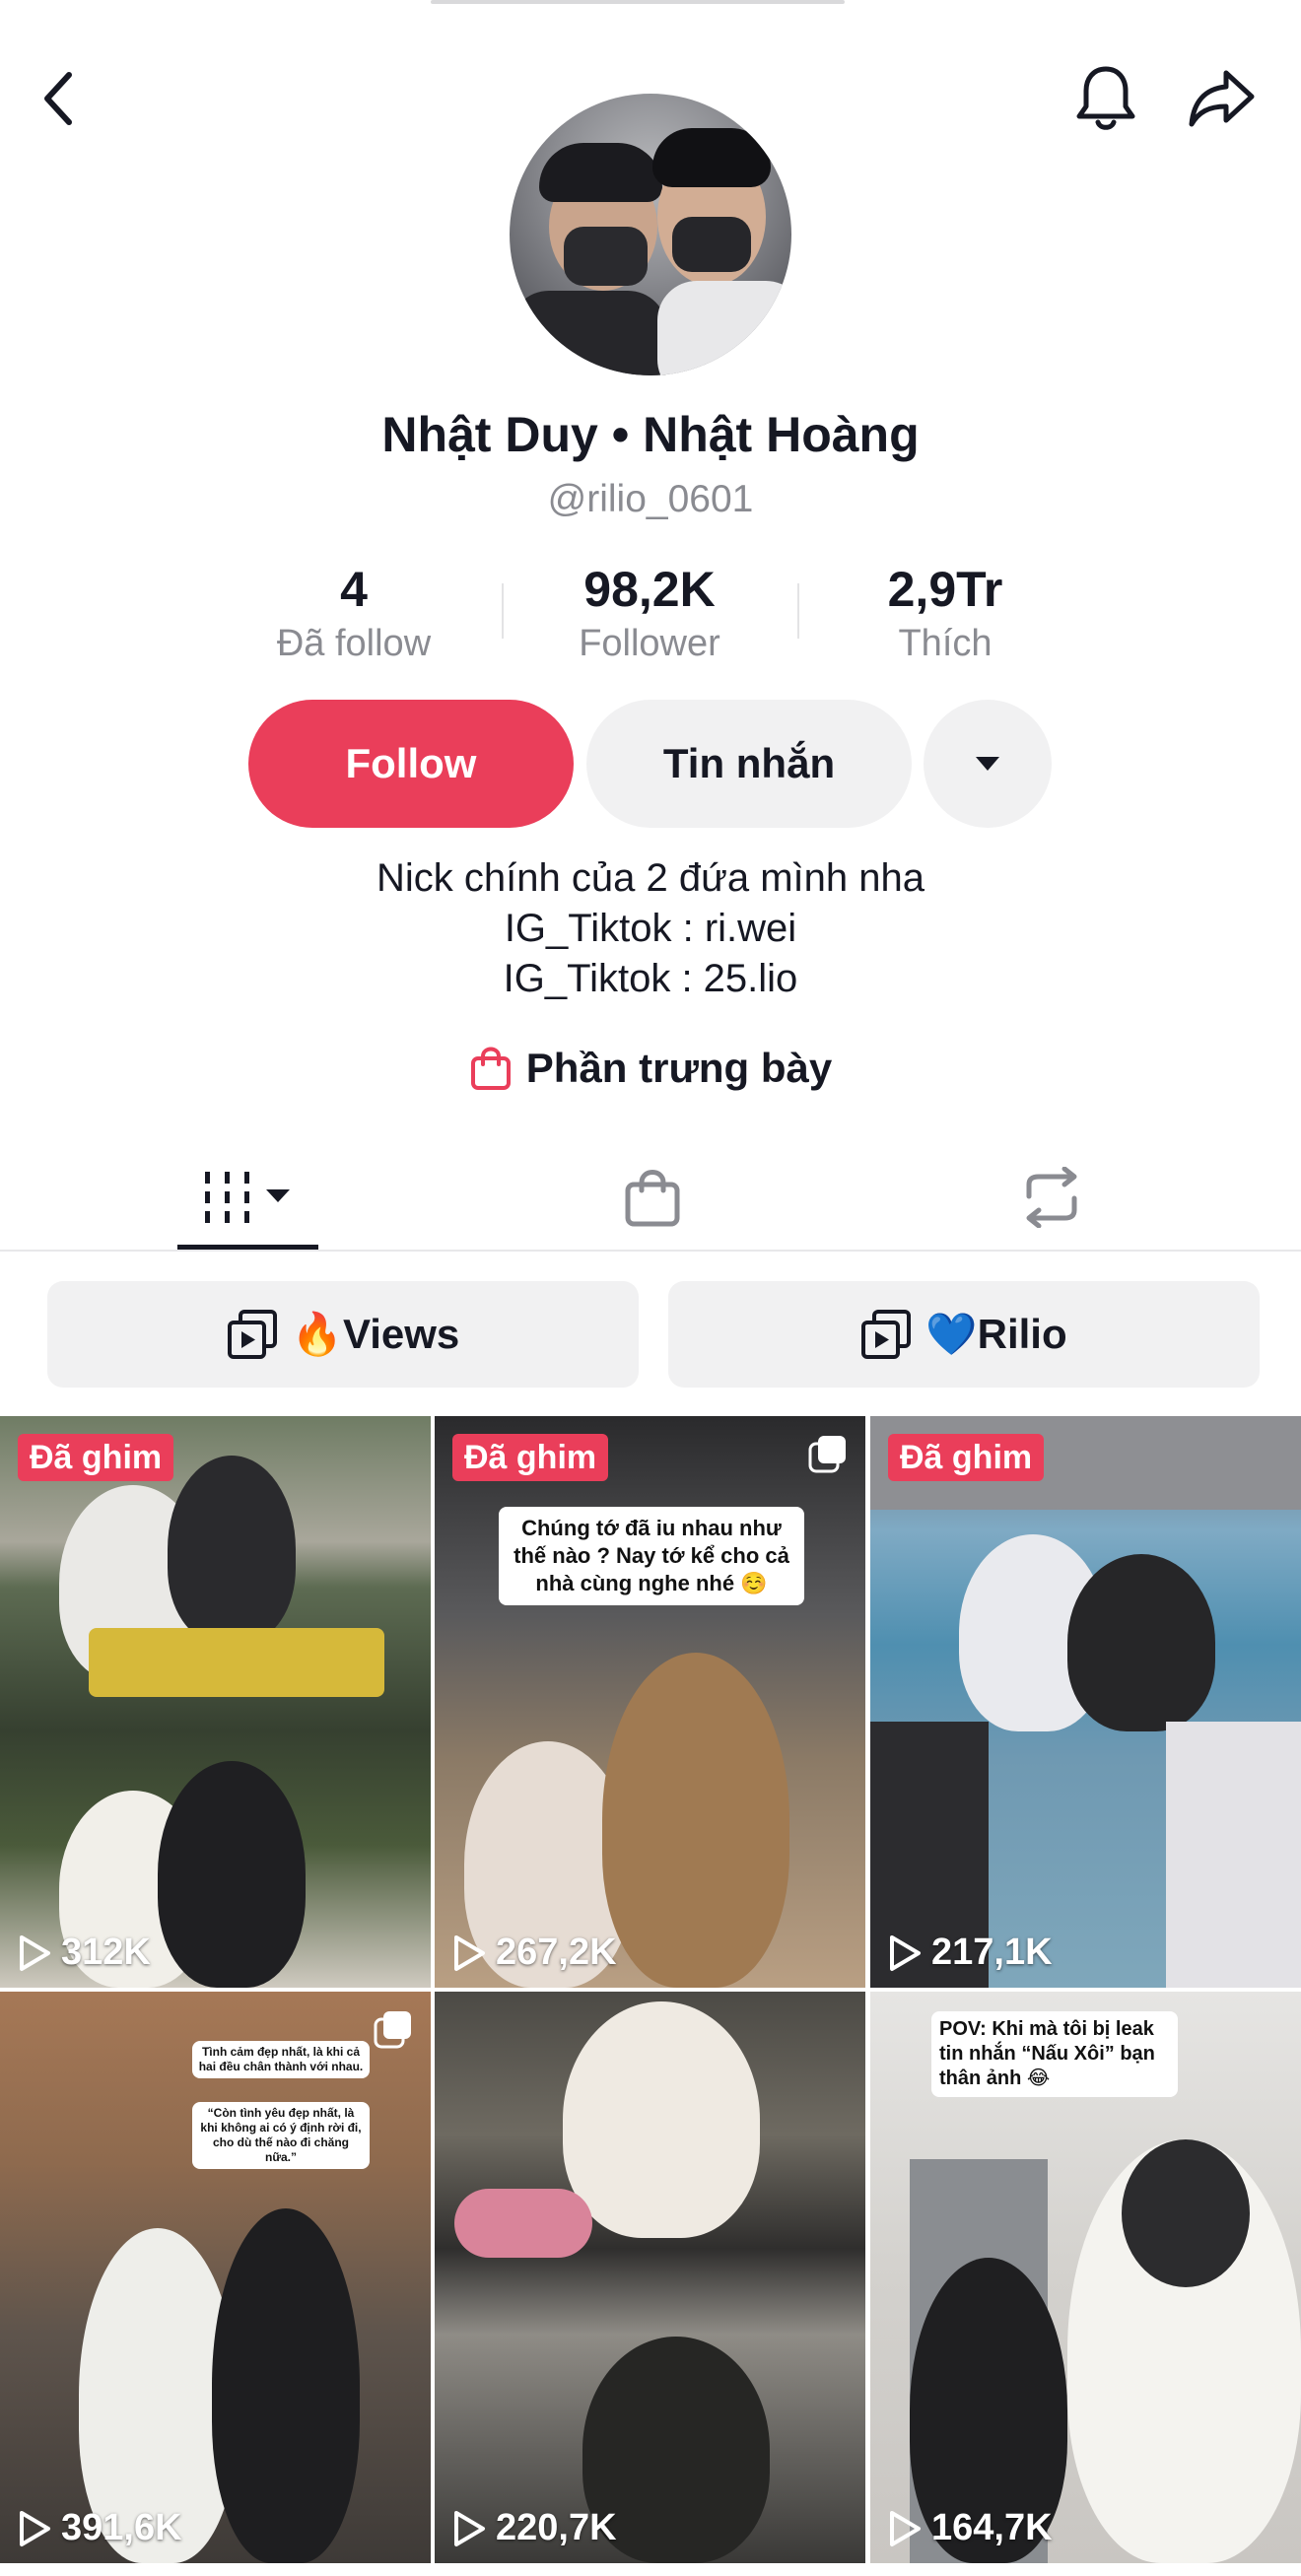  I want to click on share-button, so click(1222, 98).